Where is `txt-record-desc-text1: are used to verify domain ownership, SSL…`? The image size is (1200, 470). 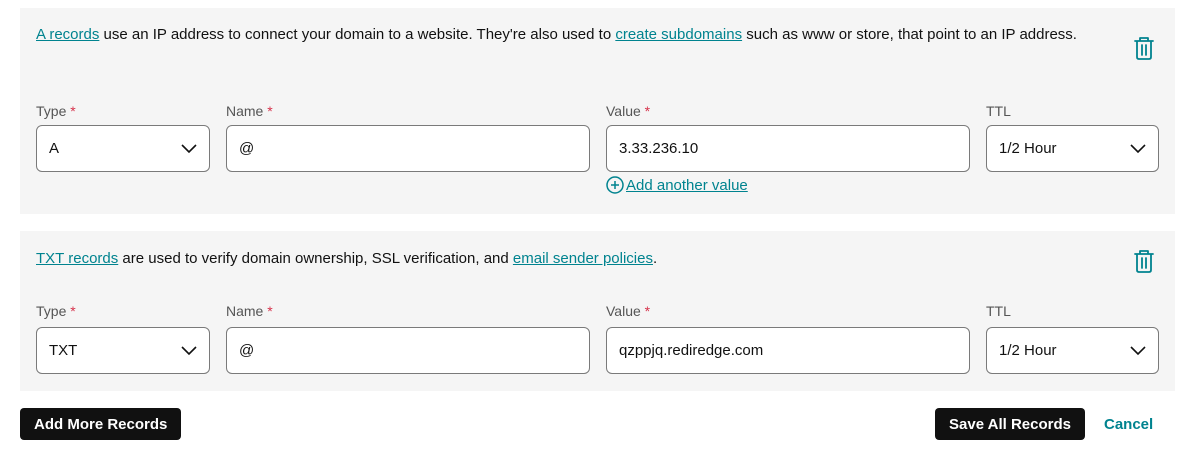 txt-record-desc-text1: are used to verify domain ownership, SSL… is located at coordinates (315, 258).